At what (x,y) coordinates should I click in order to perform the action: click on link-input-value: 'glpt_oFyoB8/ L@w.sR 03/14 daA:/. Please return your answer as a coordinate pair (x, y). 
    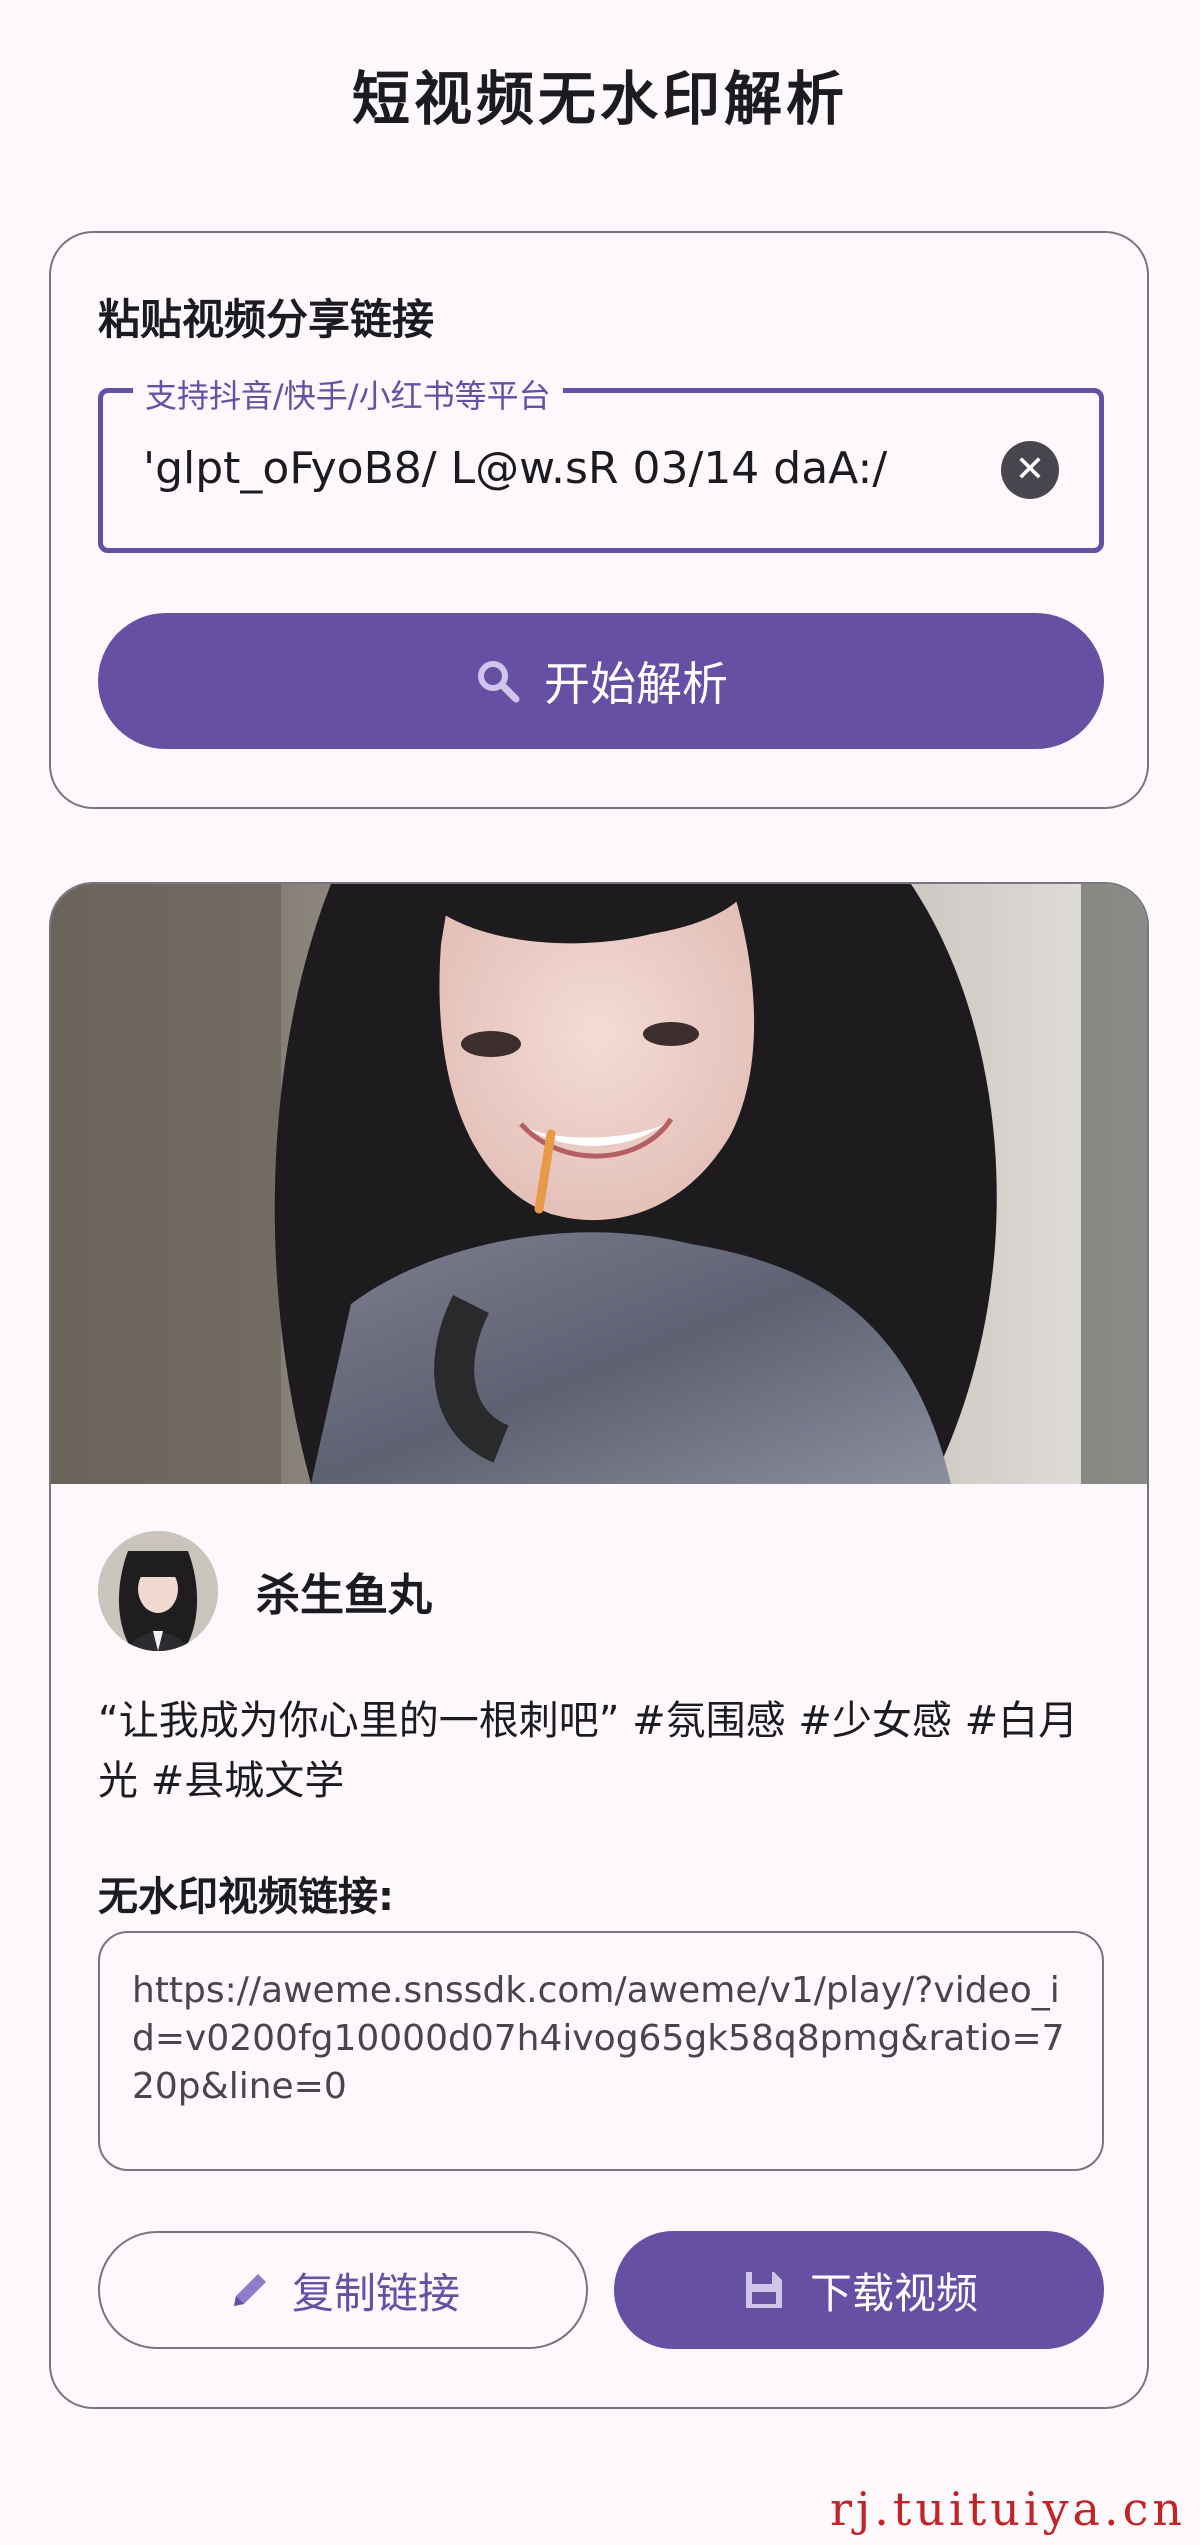
    Looking at the image, I should click on (558, 468).